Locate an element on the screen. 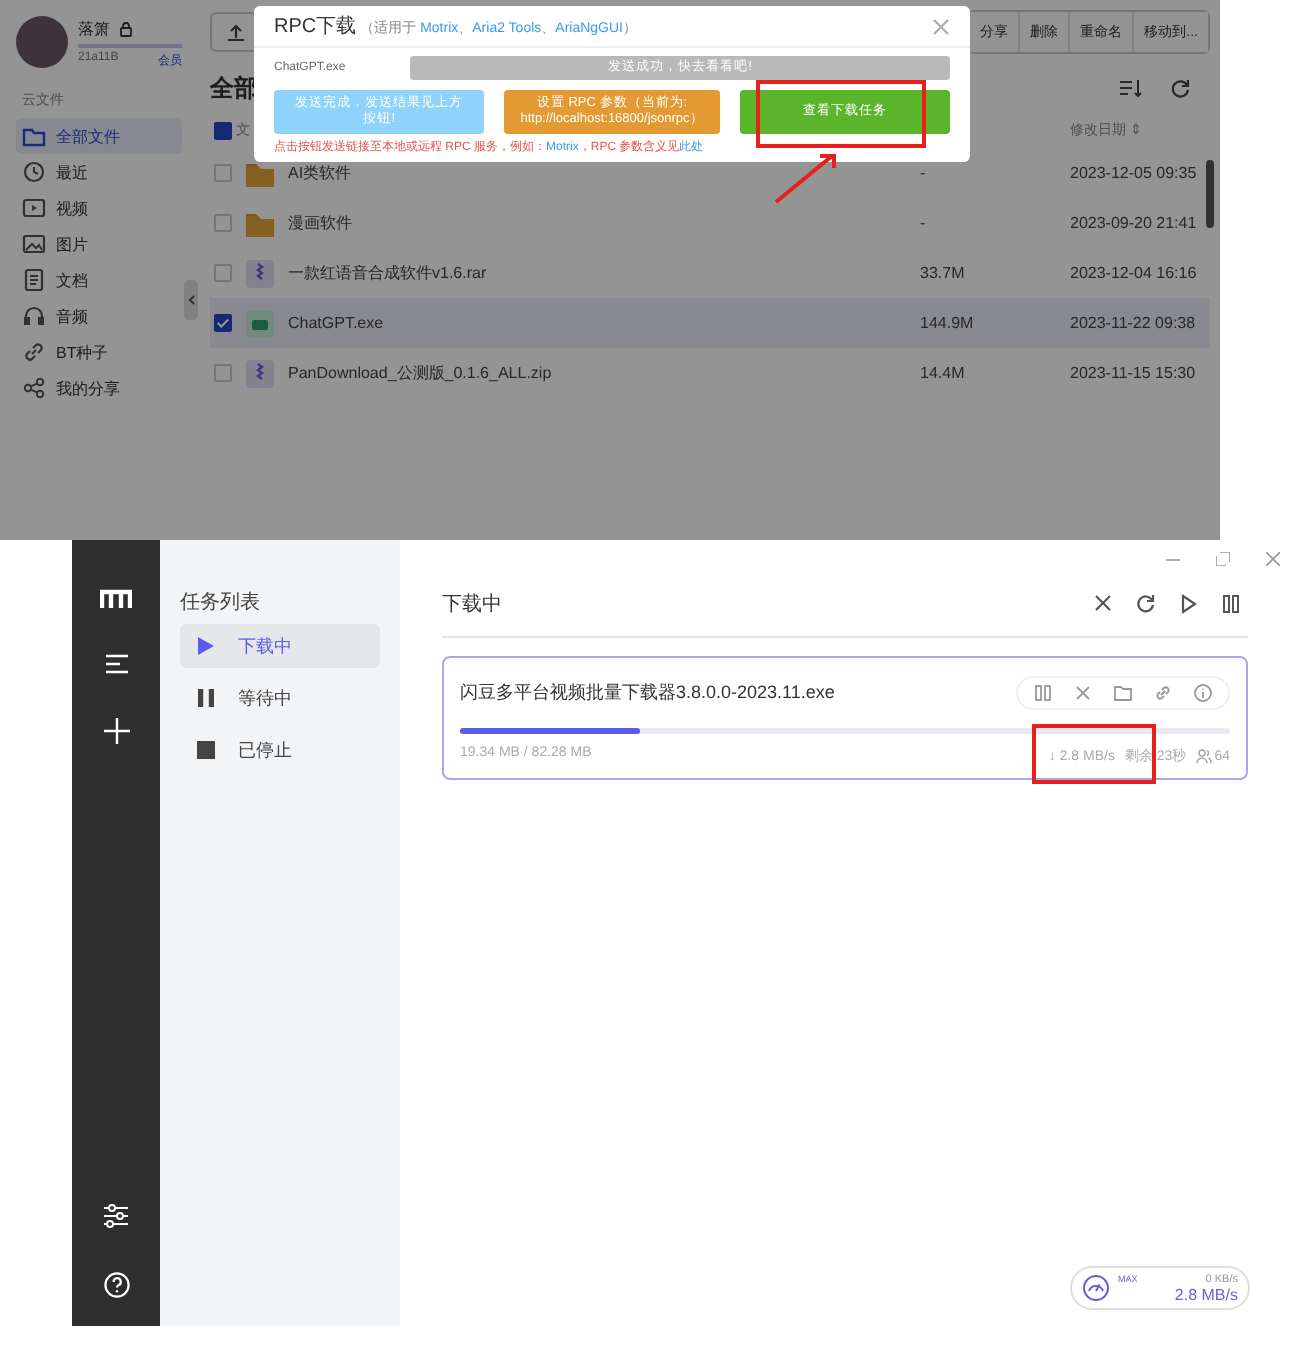  stop-icon is located at coordinates (206, 750).